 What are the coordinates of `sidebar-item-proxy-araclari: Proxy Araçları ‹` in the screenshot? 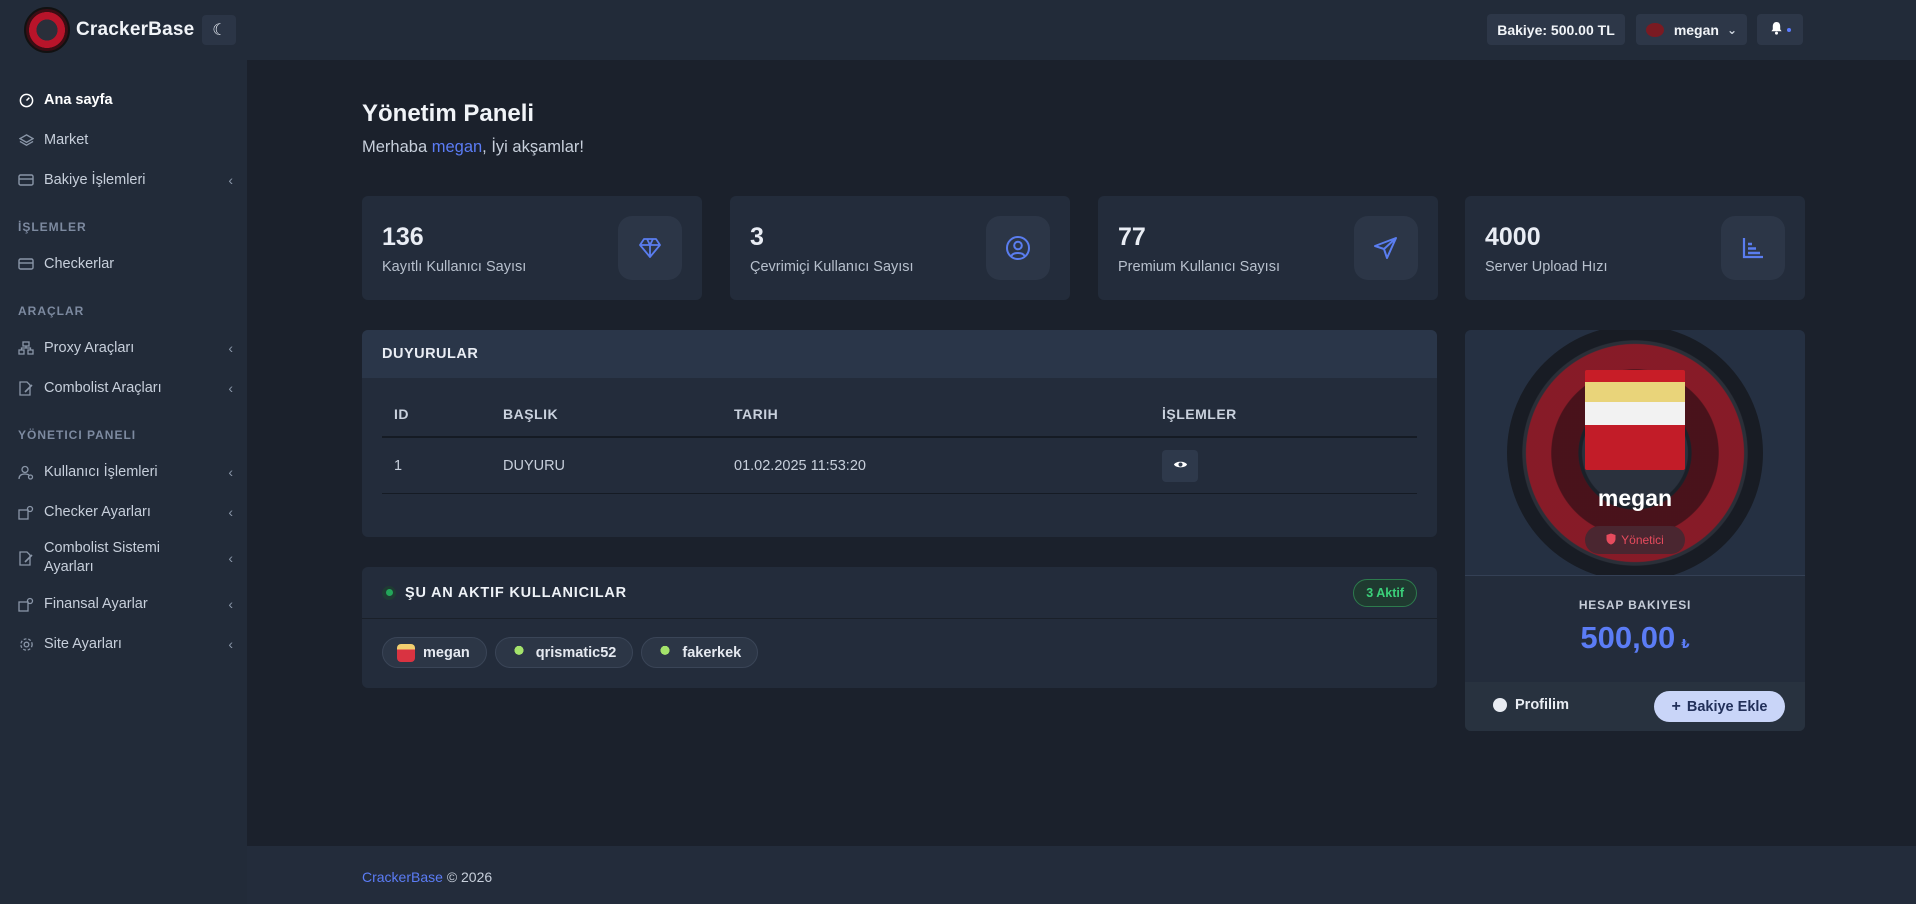 It's located at (123, 348).